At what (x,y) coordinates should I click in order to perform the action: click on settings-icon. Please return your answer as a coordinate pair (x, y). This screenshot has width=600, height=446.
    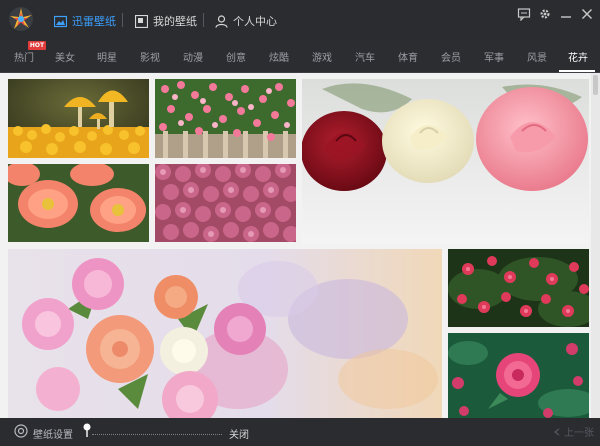
    Looking at the image, I should click on (21, 431).